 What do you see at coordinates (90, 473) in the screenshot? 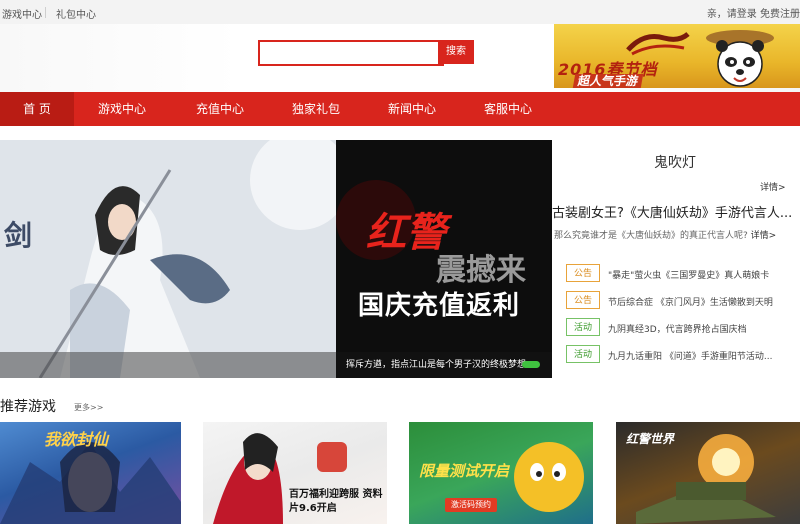
I see `game-card: 我欲封仙` at bounding box center [90, 473].